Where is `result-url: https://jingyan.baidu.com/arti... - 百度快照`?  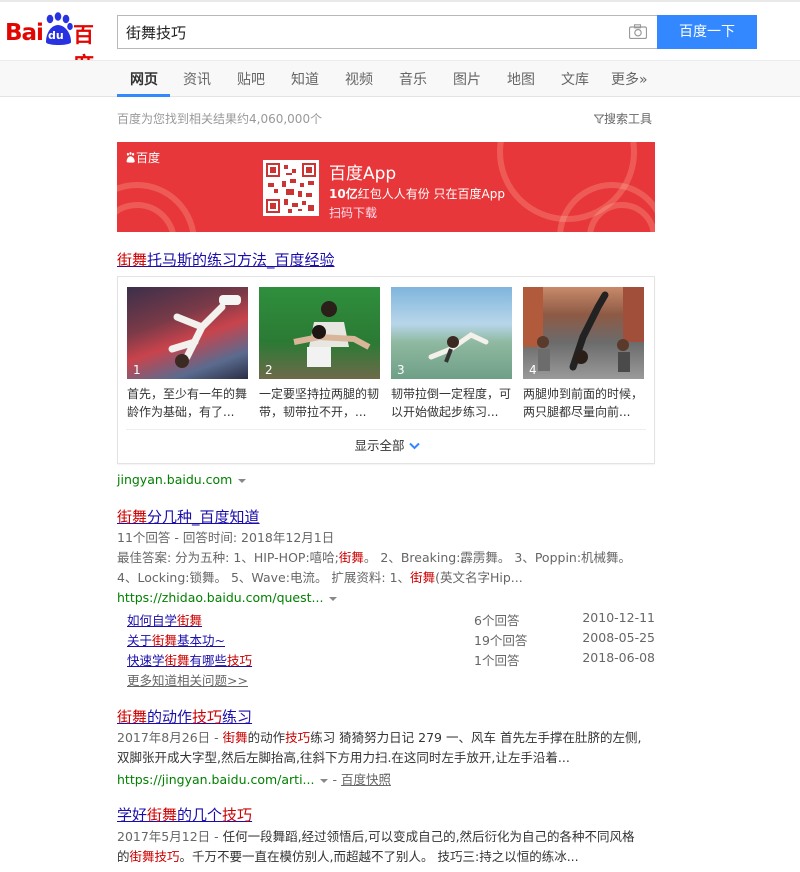
result-url: https://jingyan.baidu.com/arti... - 百度快照 is located at coordinates (254, 778).